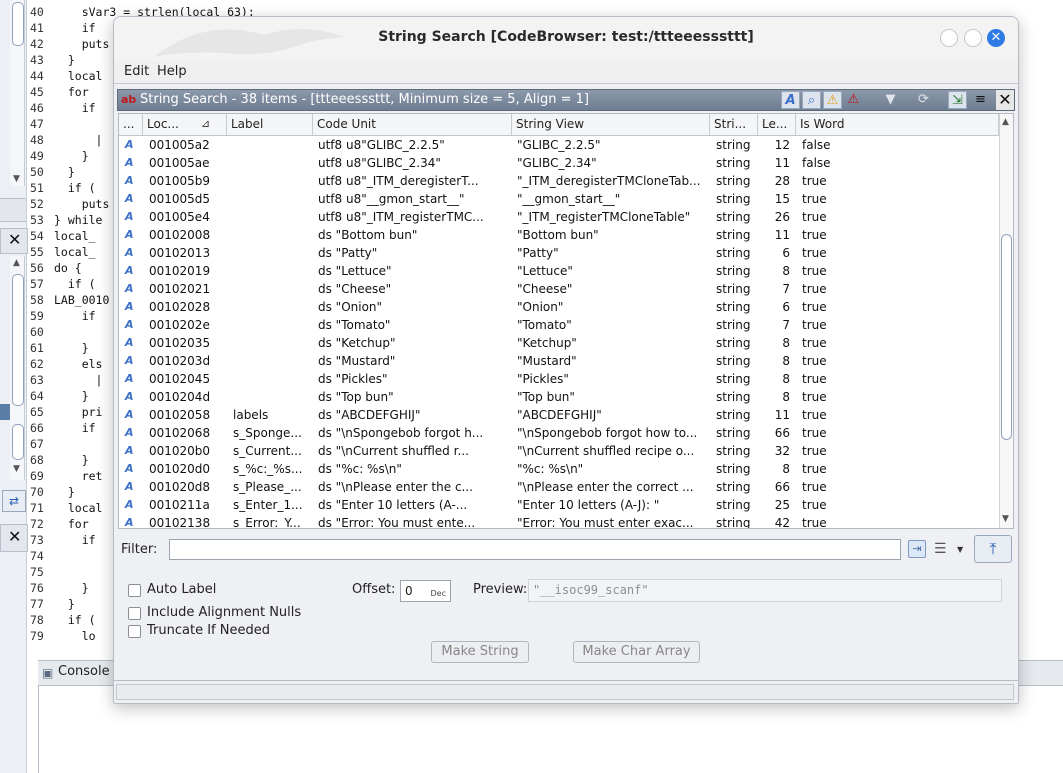 The image size is (1063, 773). I want to click on code-line: 77 }, so click(52, 604).